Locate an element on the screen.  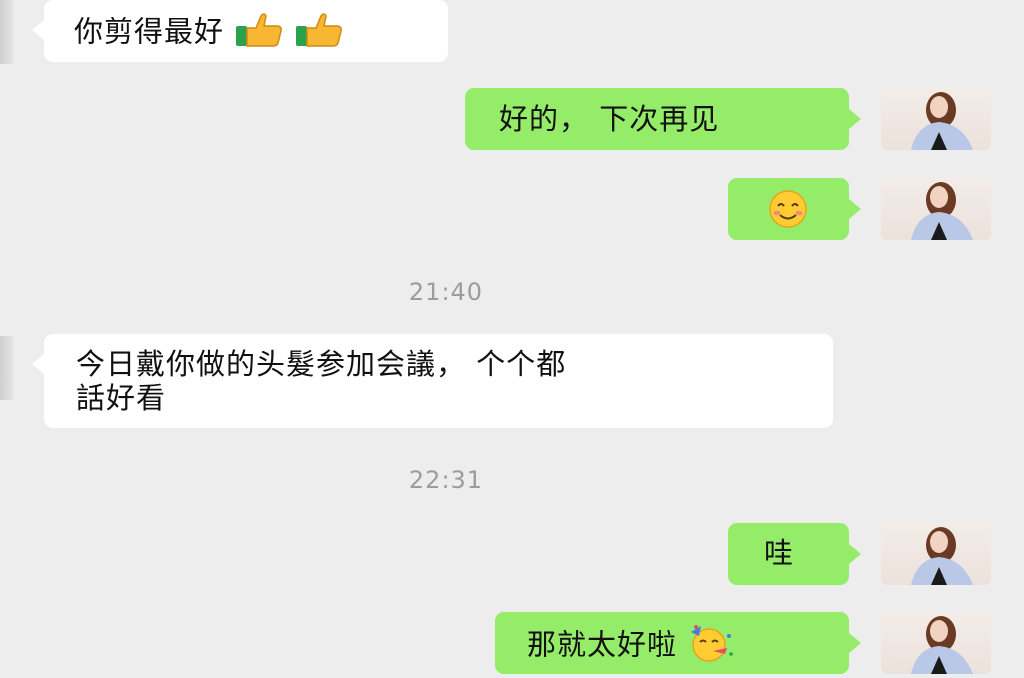
incoming-message-bubble: 今日戴你做的头髮参加会議， 个个都 話好看 is located at coordinates (432, 381).